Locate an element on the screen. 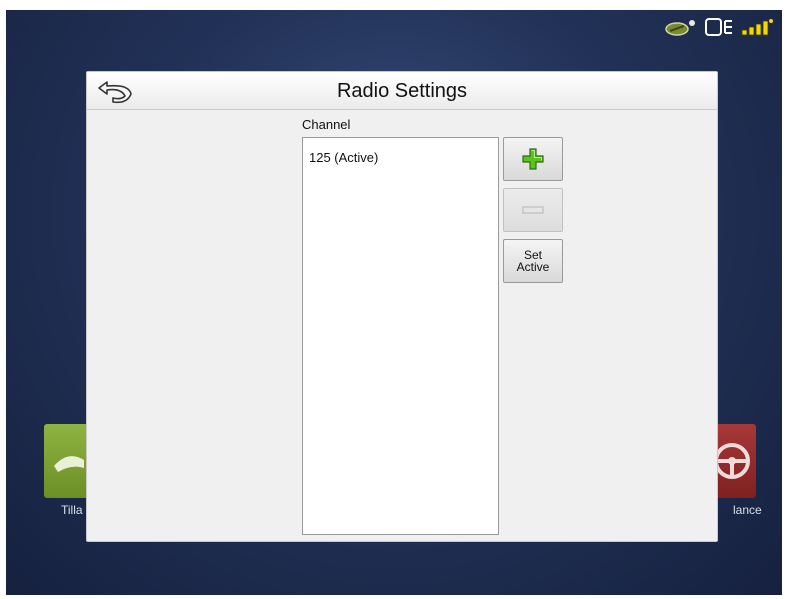 This screenshot has height=599, width=788. add-channel-button is located at coordinates (533, 159).